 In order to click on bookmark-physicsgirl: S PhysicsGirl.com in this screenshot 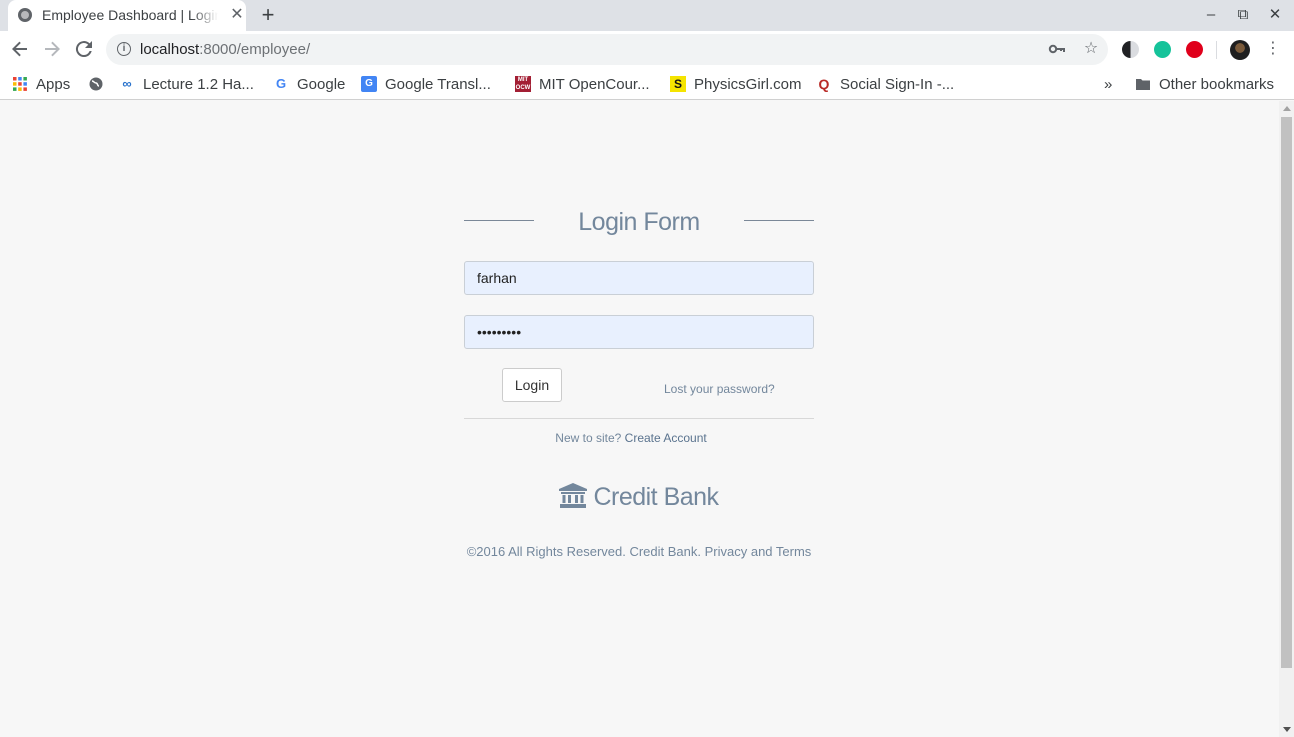, I will do `click(736, 84)`.